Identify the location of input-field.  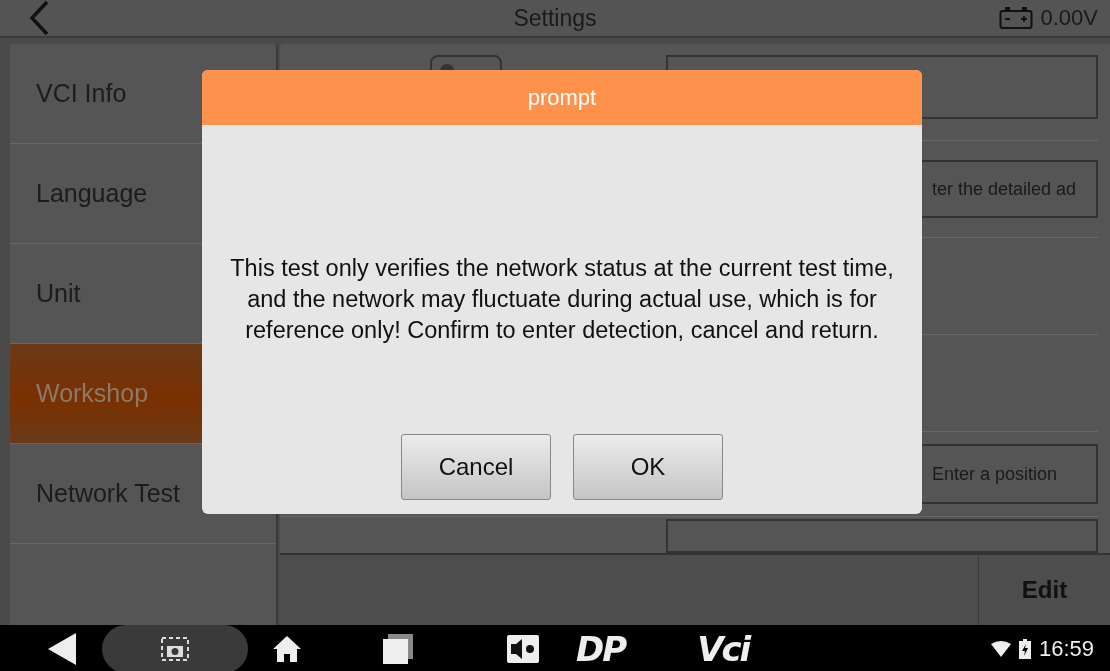
(882, 536).